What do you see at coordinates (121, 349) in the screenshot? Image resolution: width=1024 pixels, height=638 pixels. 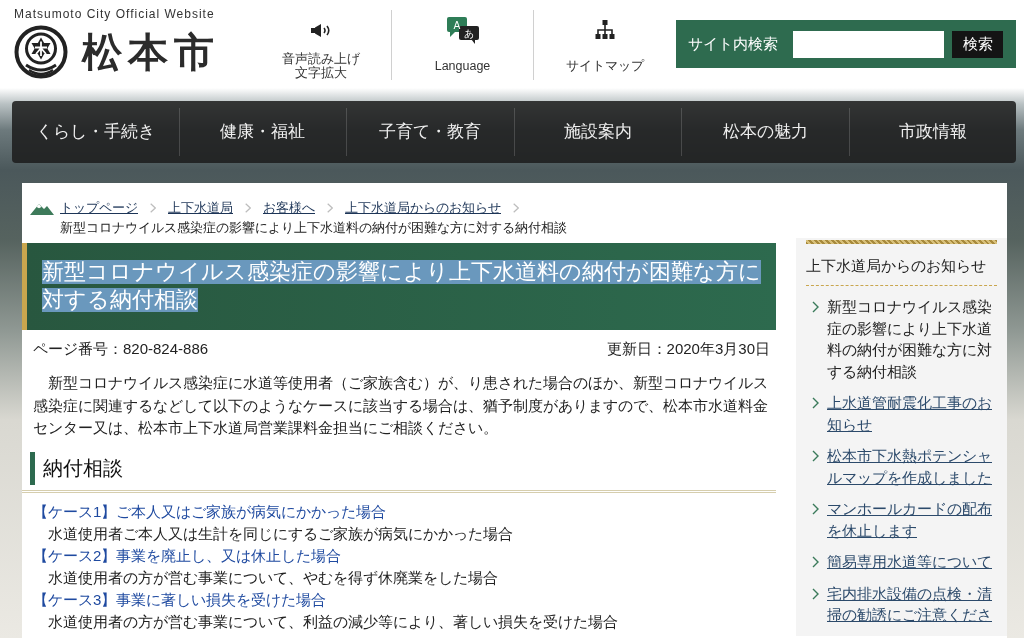 I see `page-number: ページ番号：820-824-886` at bounding box center [121, 349].